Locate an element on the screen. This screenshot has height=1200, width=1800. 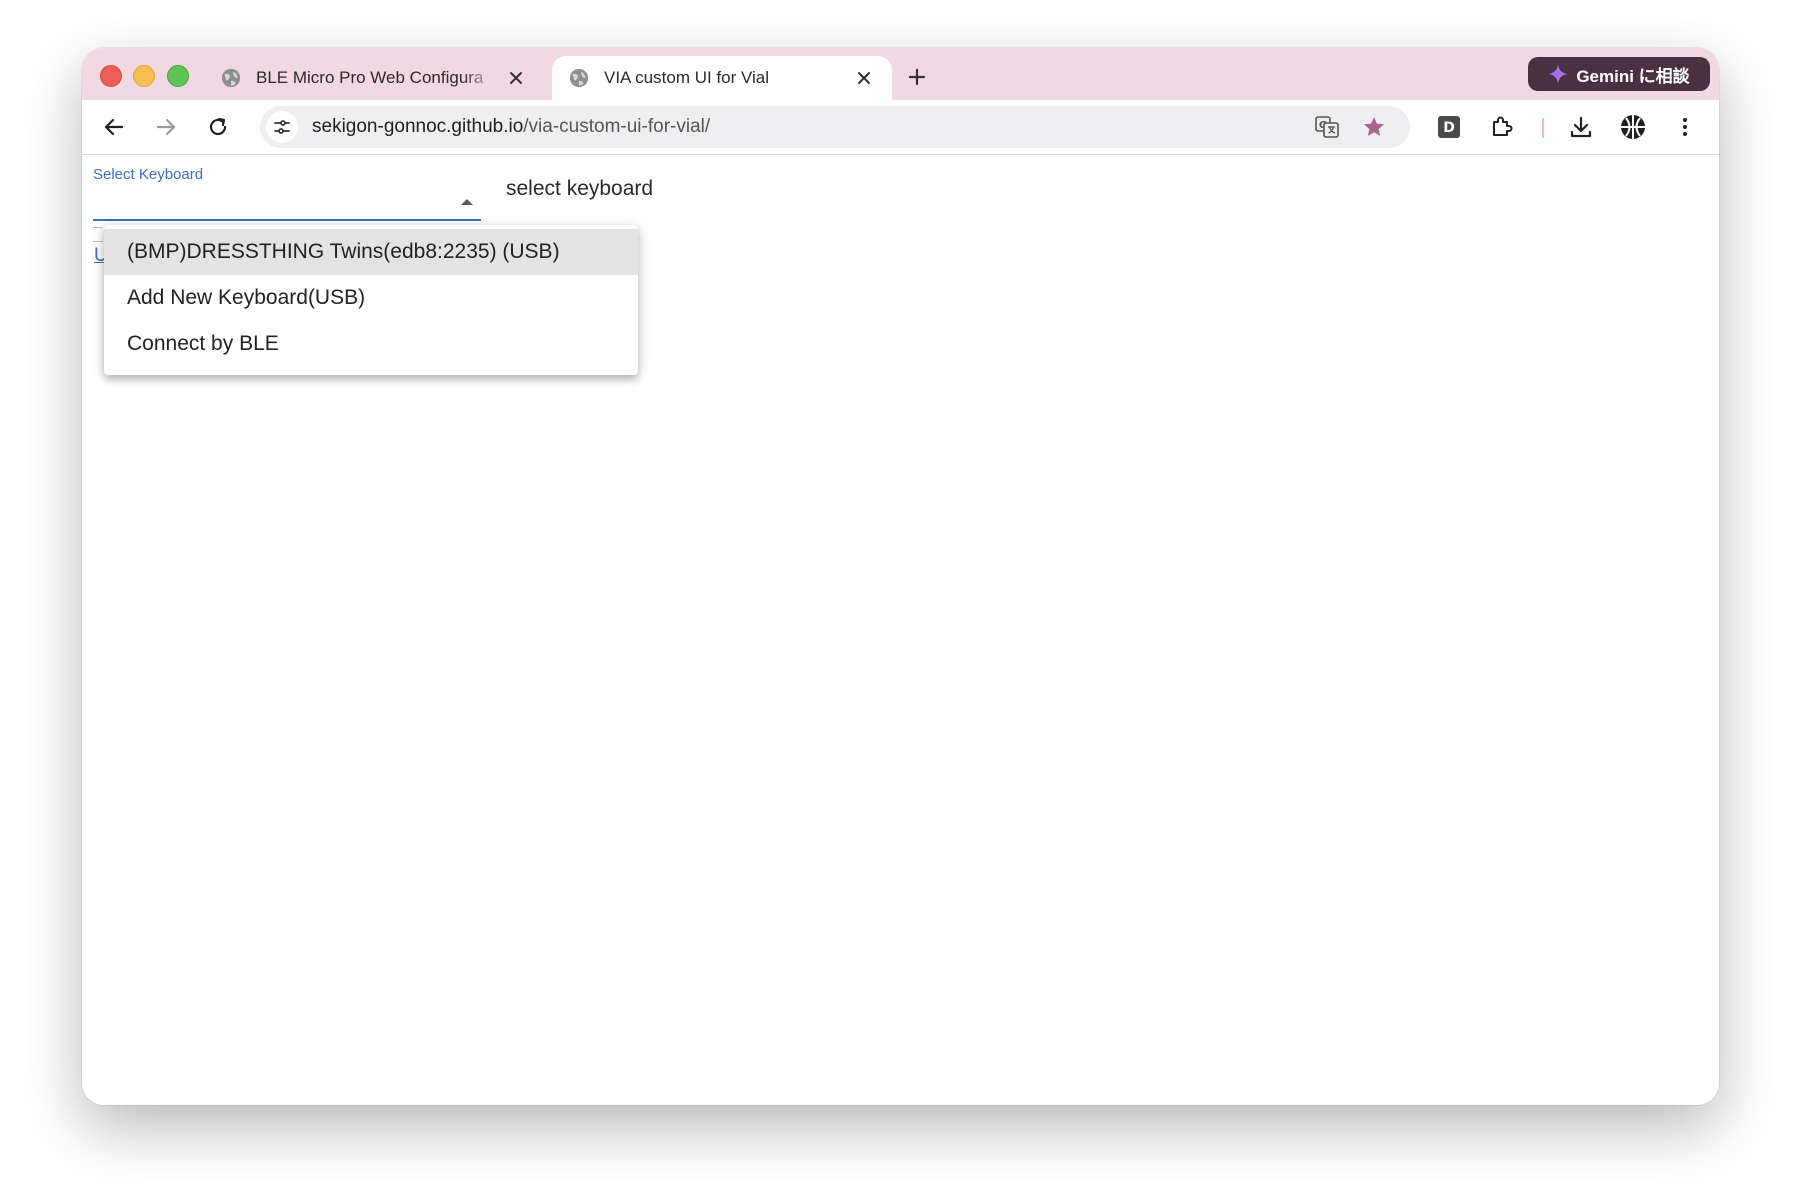
url-path: /via-custom-ui-for-vial/ is located at coordinates (617, 126).